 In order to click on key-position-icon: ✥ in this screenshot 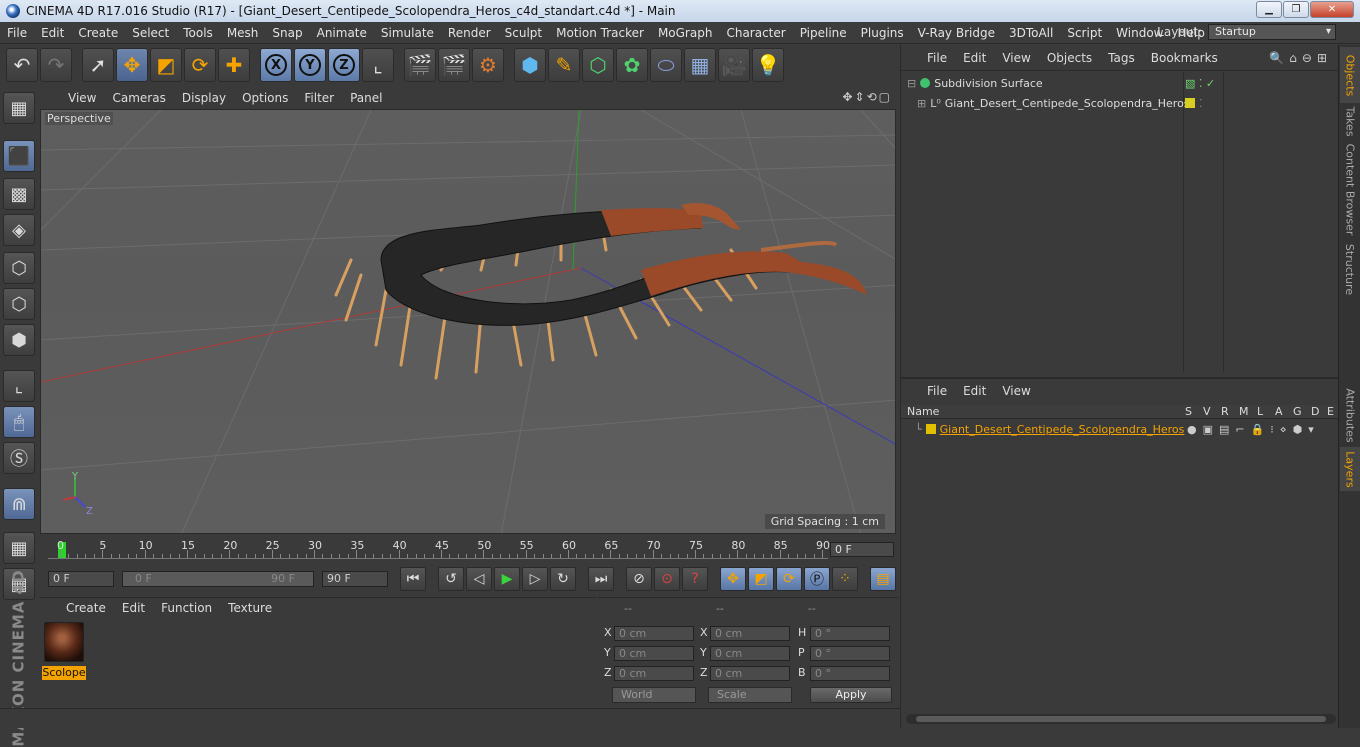, I will do `click(733, 579)`.